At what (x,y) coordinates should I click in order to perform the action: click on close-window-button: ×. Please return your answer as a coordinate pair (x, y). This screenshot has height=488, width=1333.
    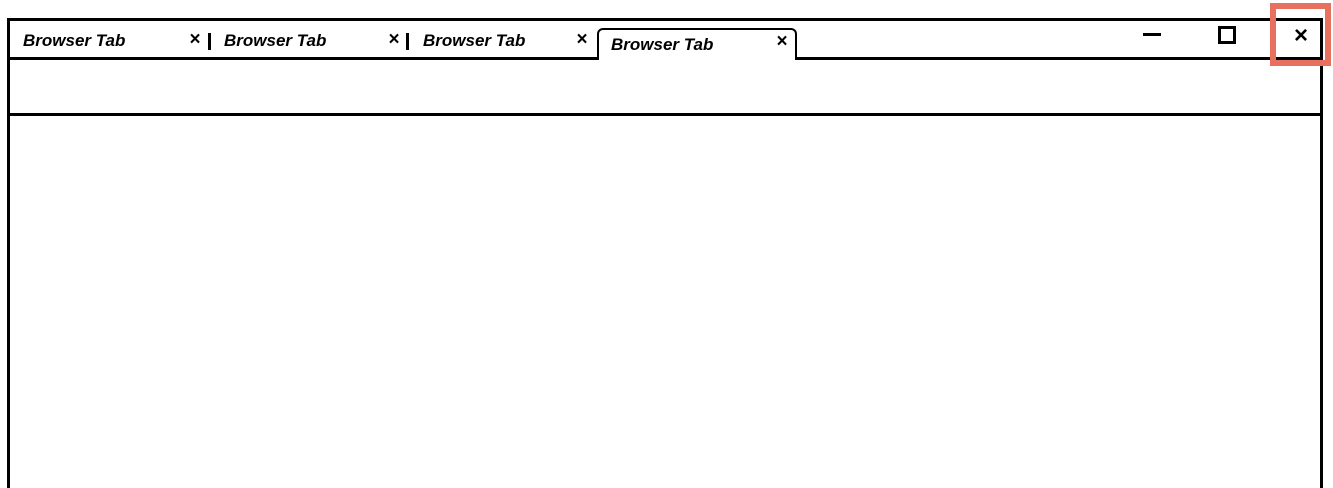
    Looking at the image, I should click on (1301, 39).